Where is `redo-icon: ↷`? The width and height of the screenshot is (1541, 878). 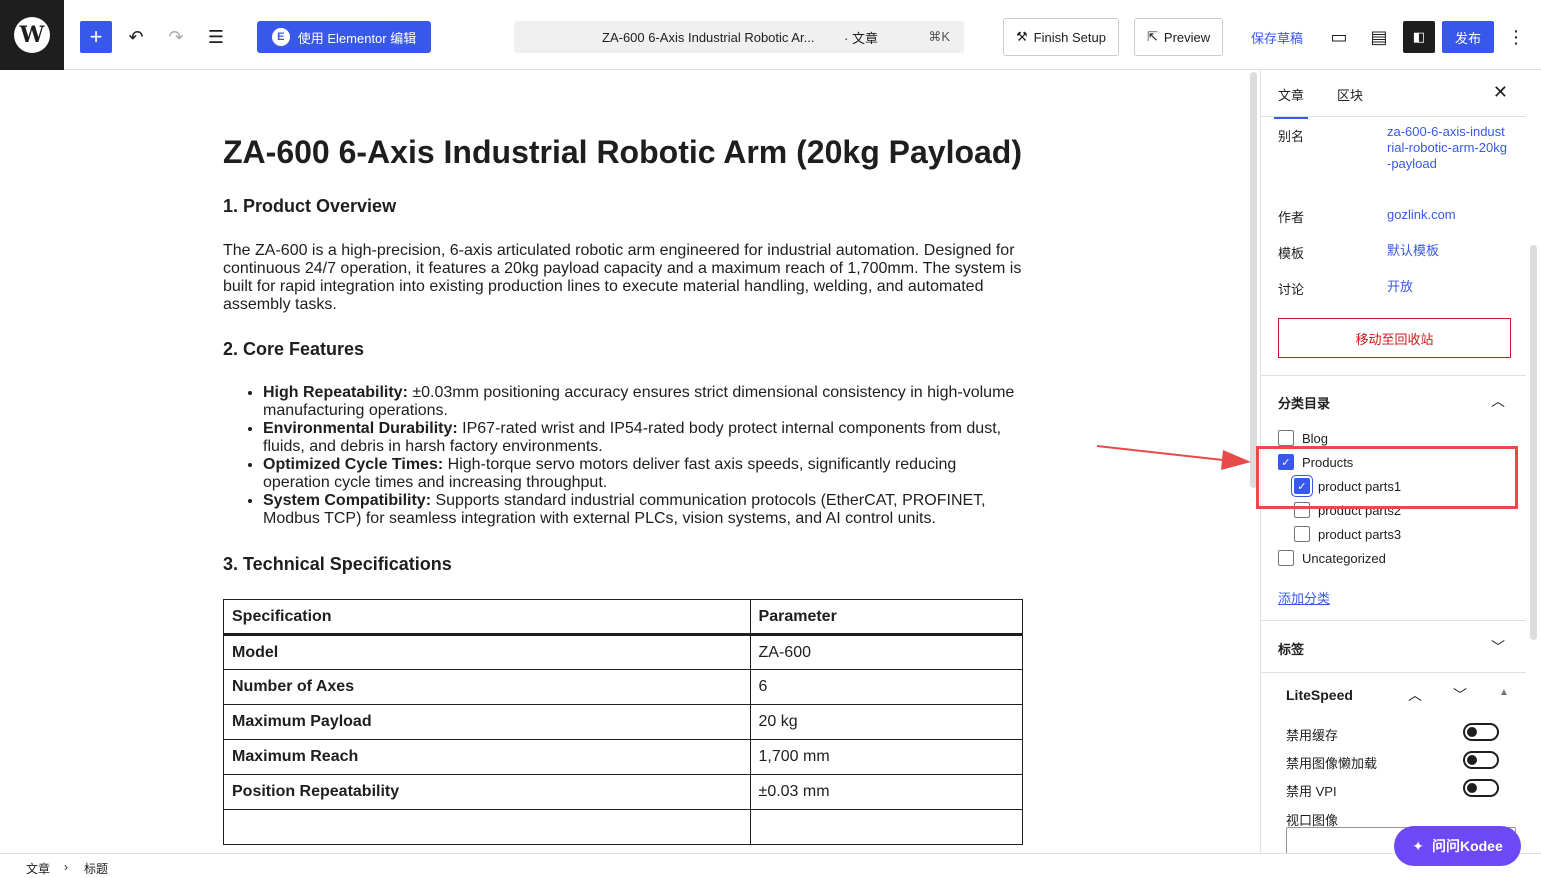 redo-icon: ↷ is located at coordinates (176, 36).